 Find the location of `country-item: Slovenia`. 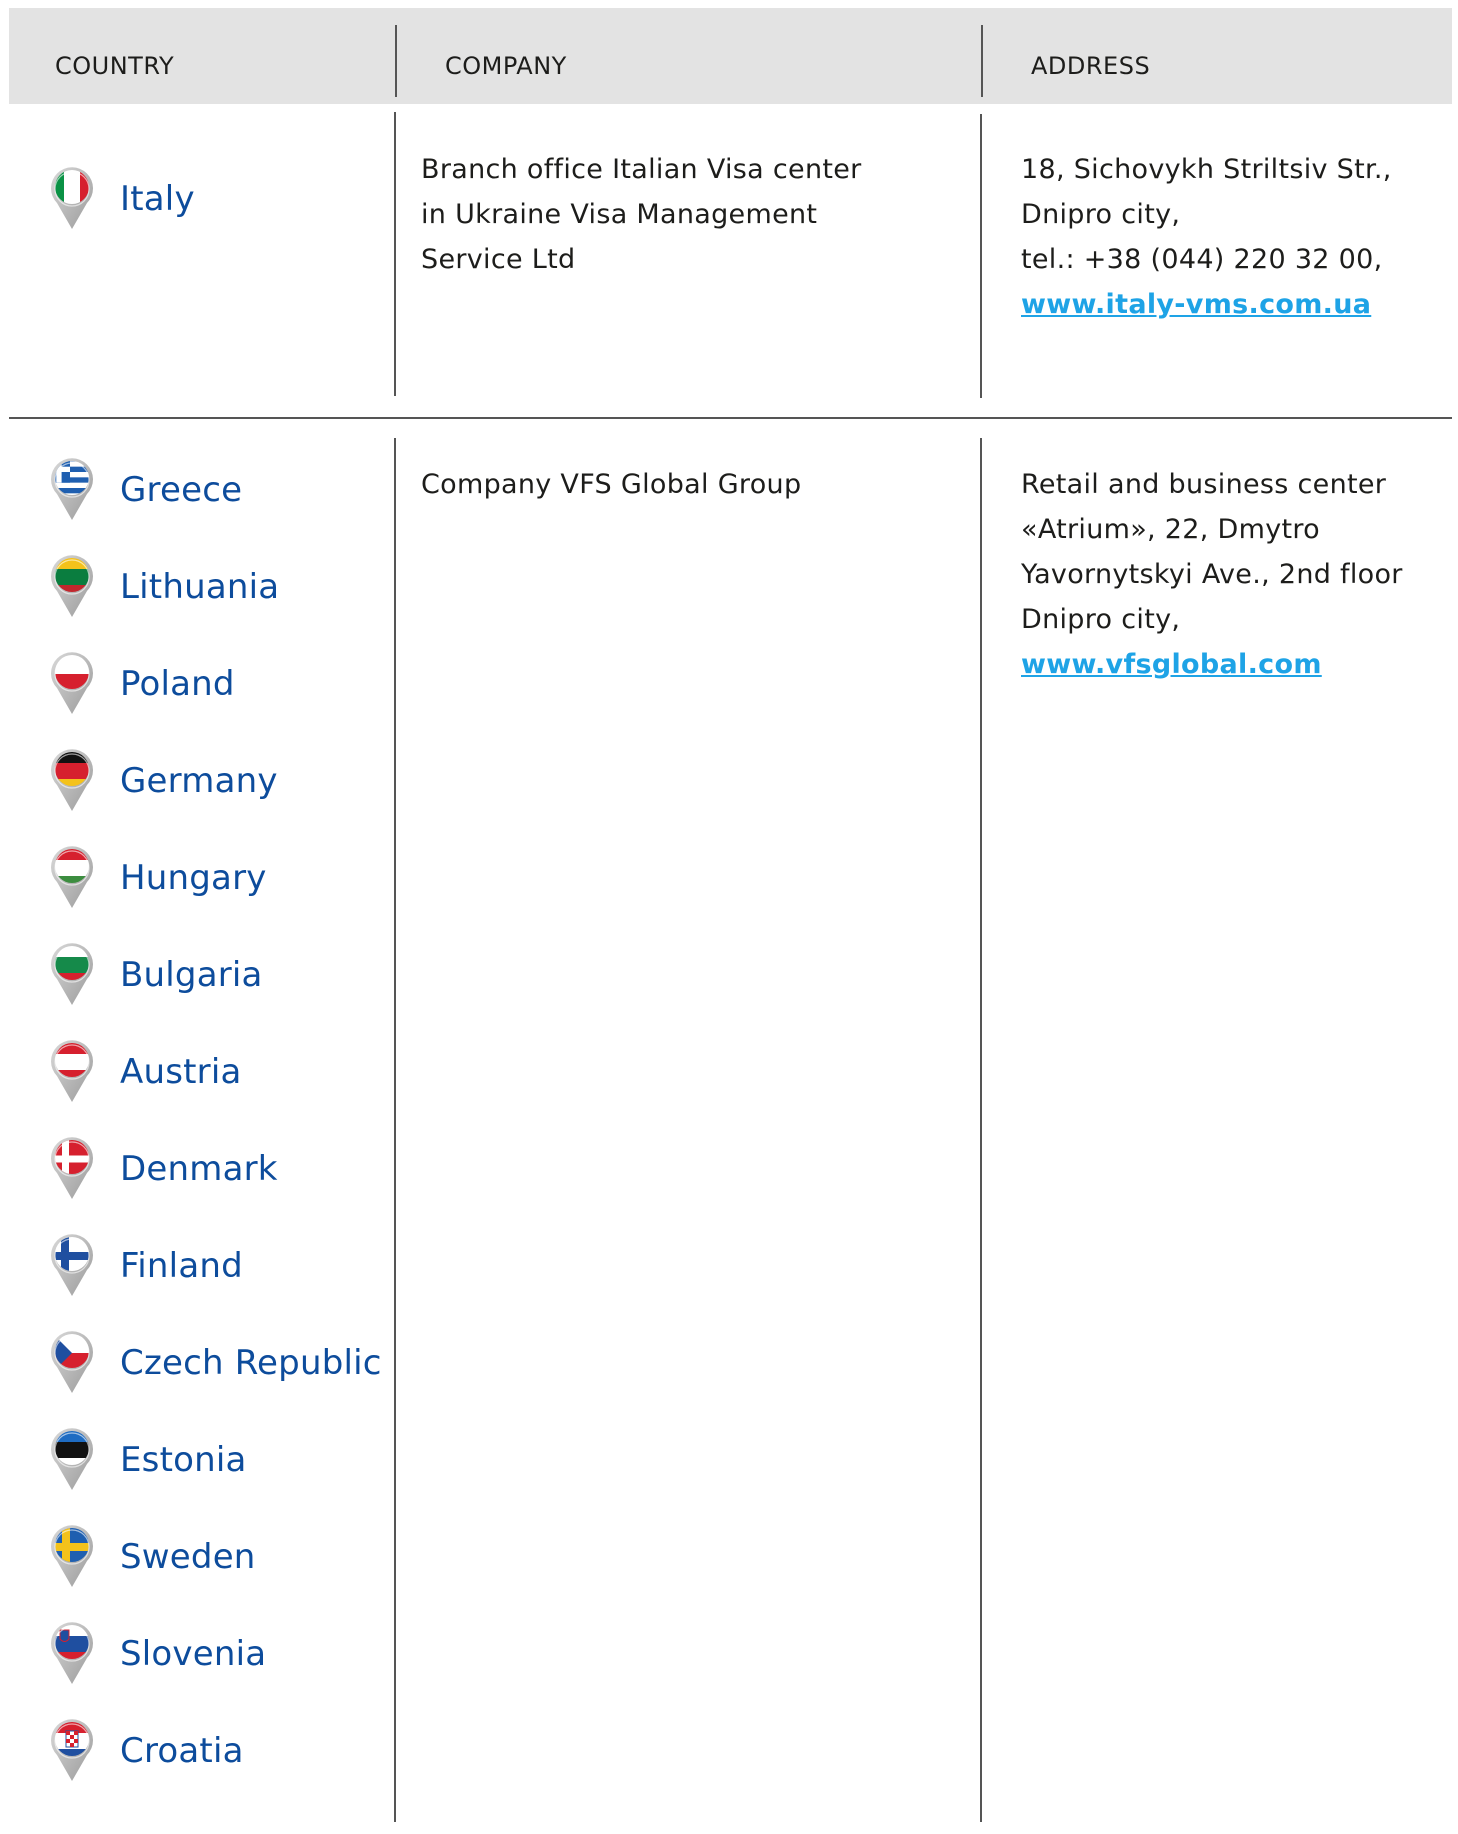

country-item: Slovenia is located at coordinates (157, 1654).